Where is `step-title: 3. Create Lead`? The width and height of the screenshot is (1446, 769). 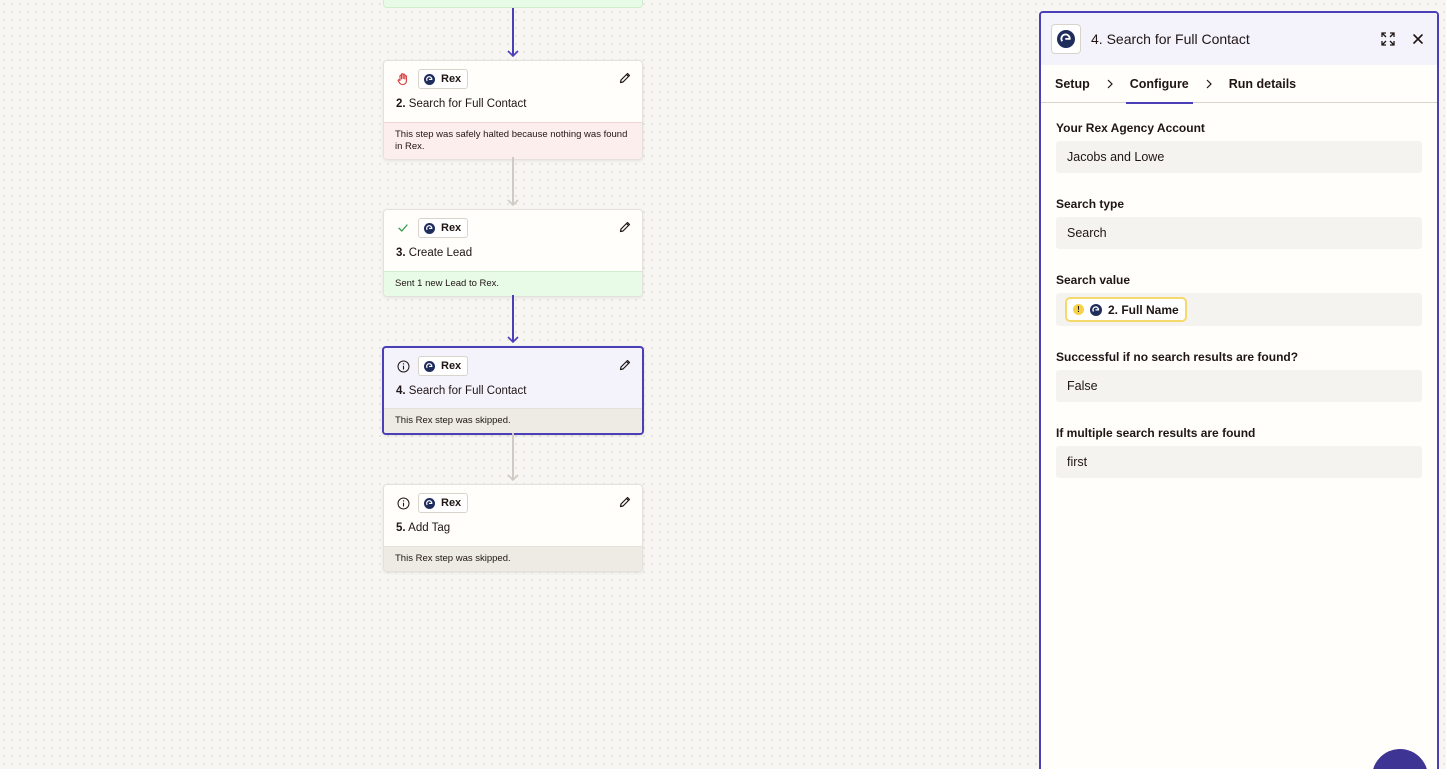
step-title: 3. Create Lead is located at coordinates (434, 253).